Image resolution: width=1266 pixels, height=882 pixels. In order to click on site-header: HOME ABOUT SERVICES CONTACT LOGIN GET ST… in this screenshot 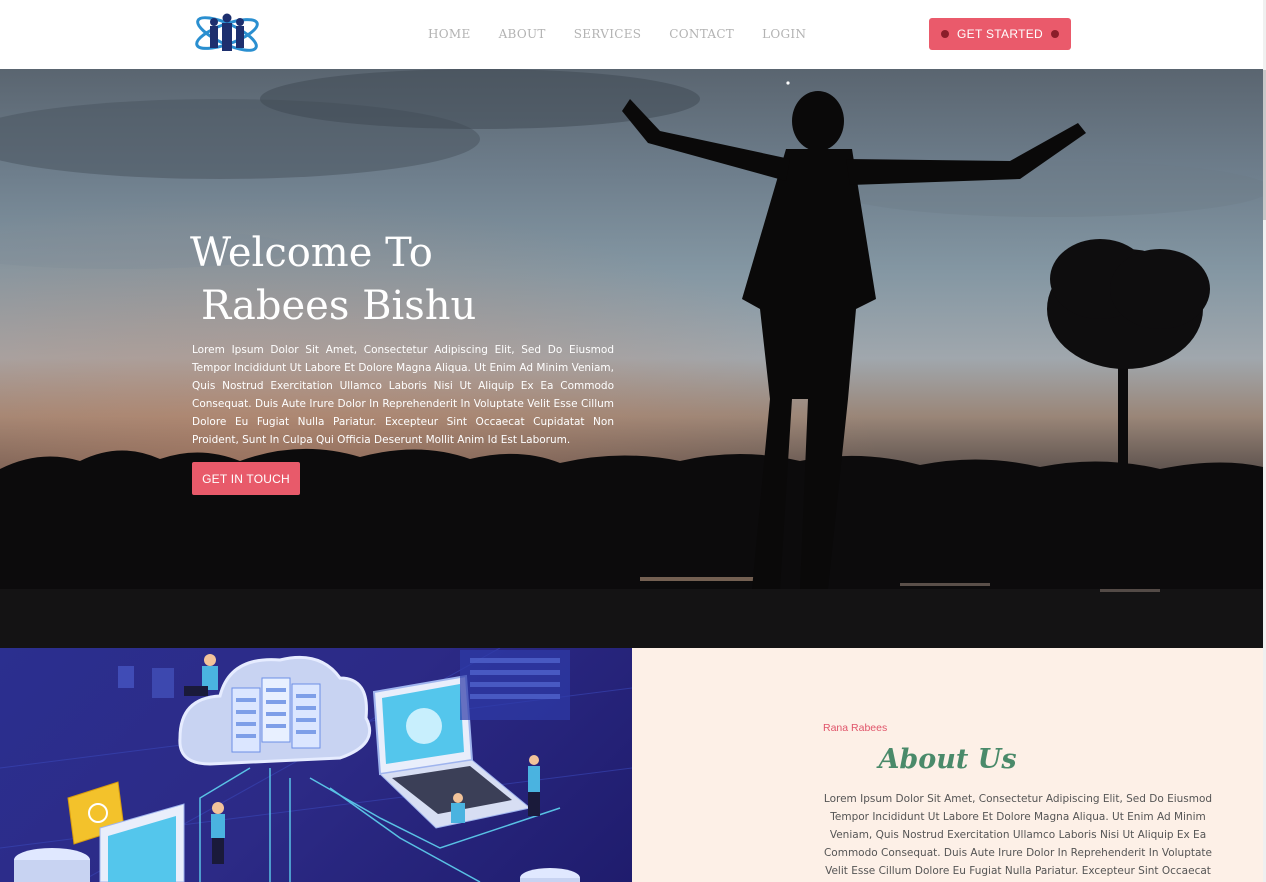, I will do `click(631, 34)`.